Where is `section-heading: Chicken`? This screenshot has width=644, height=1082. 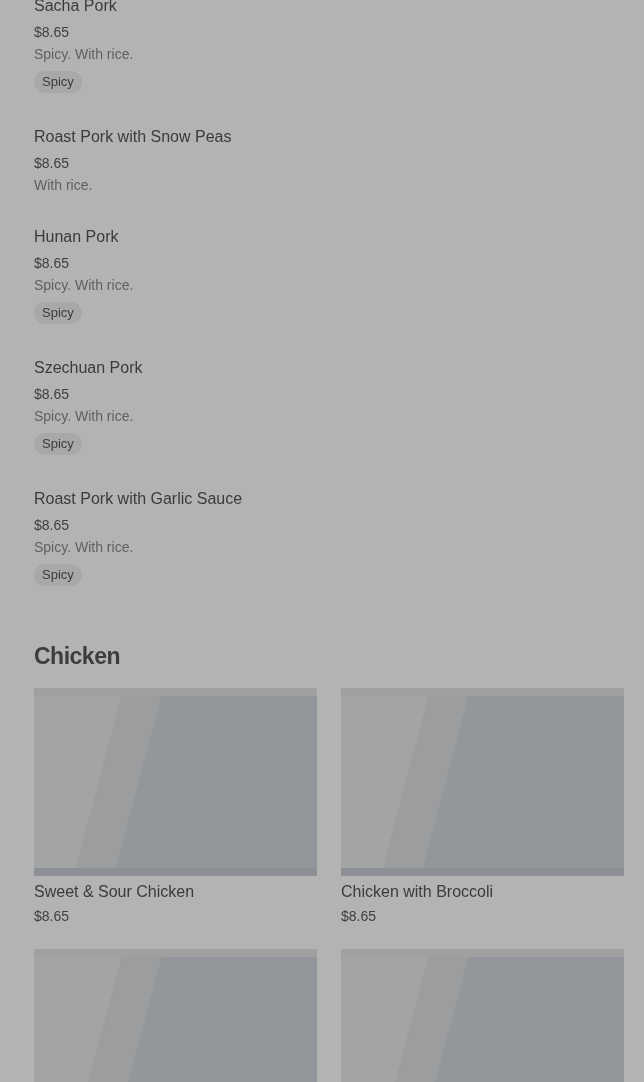
section-heading: Chicken is located at coordinates (77, 656).